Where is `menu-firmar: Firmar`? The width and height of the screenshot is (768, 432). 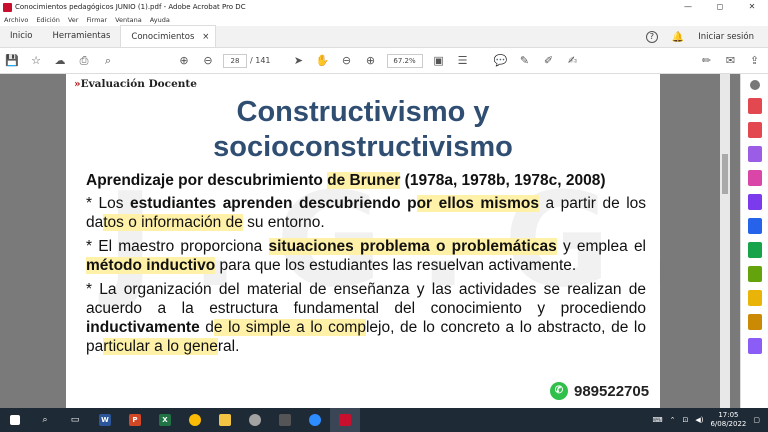
menu-firmar: Firmar is located at coordinates (96, 20).